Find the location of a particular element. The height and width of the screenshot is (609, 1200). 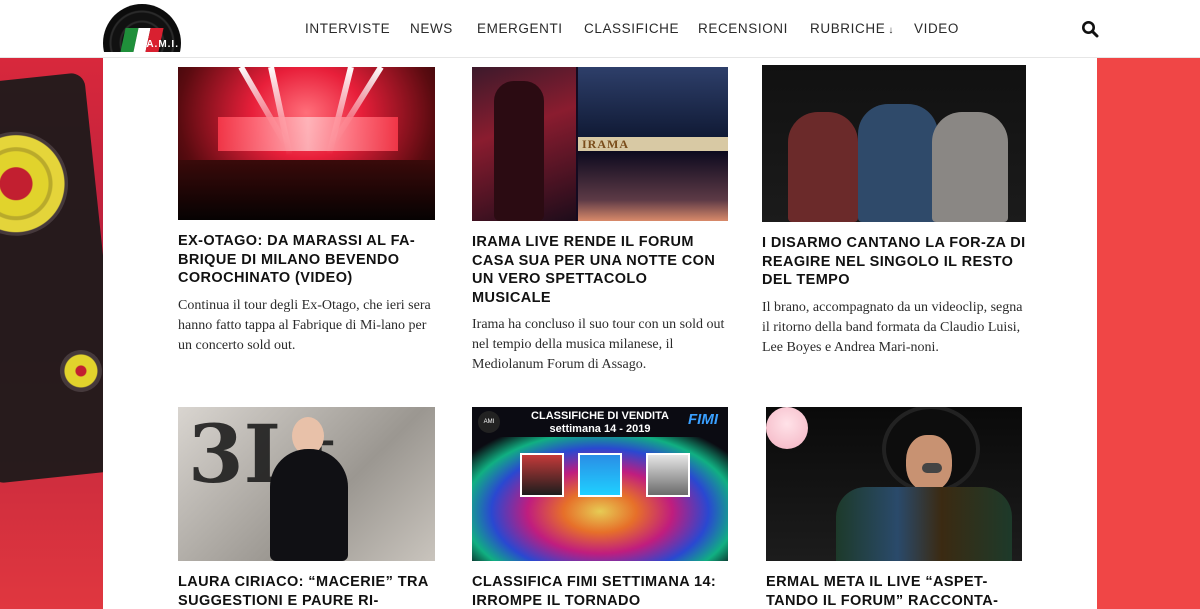

fimi-logo: FIMI is located at coordinates (703, 419).